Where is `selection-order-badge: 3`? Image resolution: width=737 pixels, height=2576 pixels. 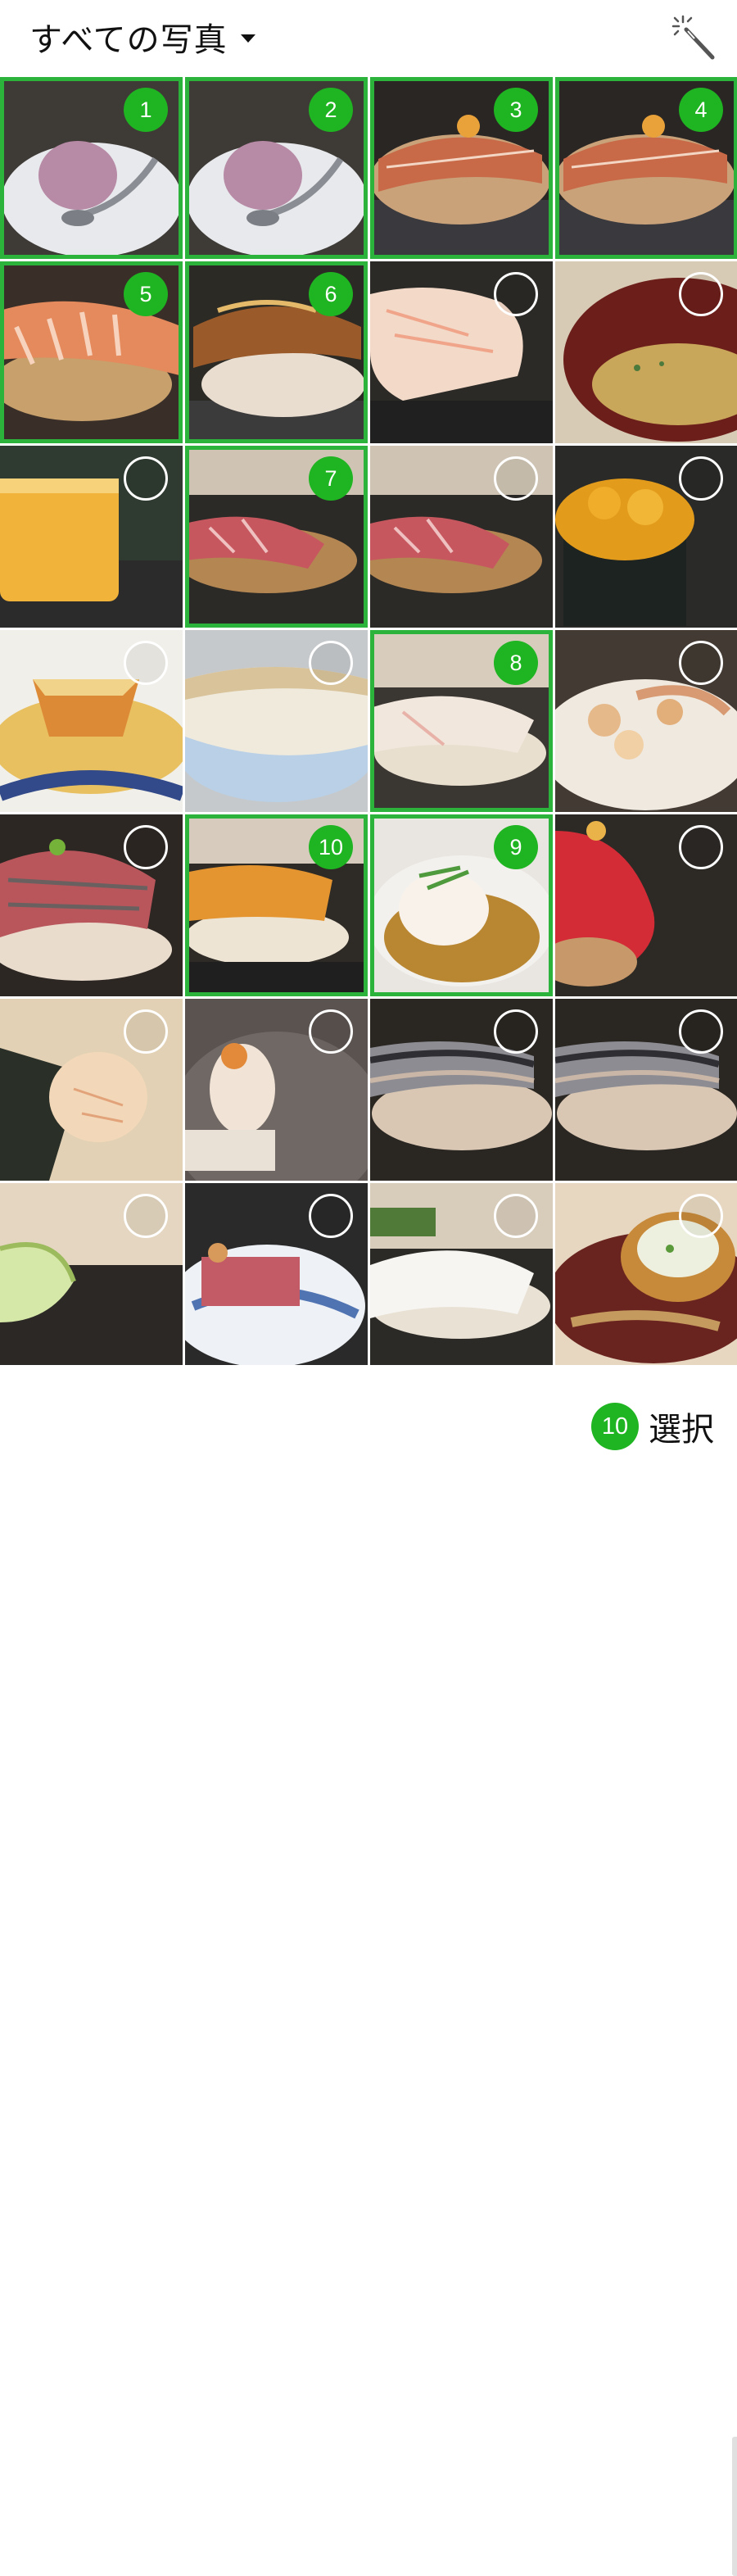 selection-order-badge: 3 is located at coordinates (516, 110).